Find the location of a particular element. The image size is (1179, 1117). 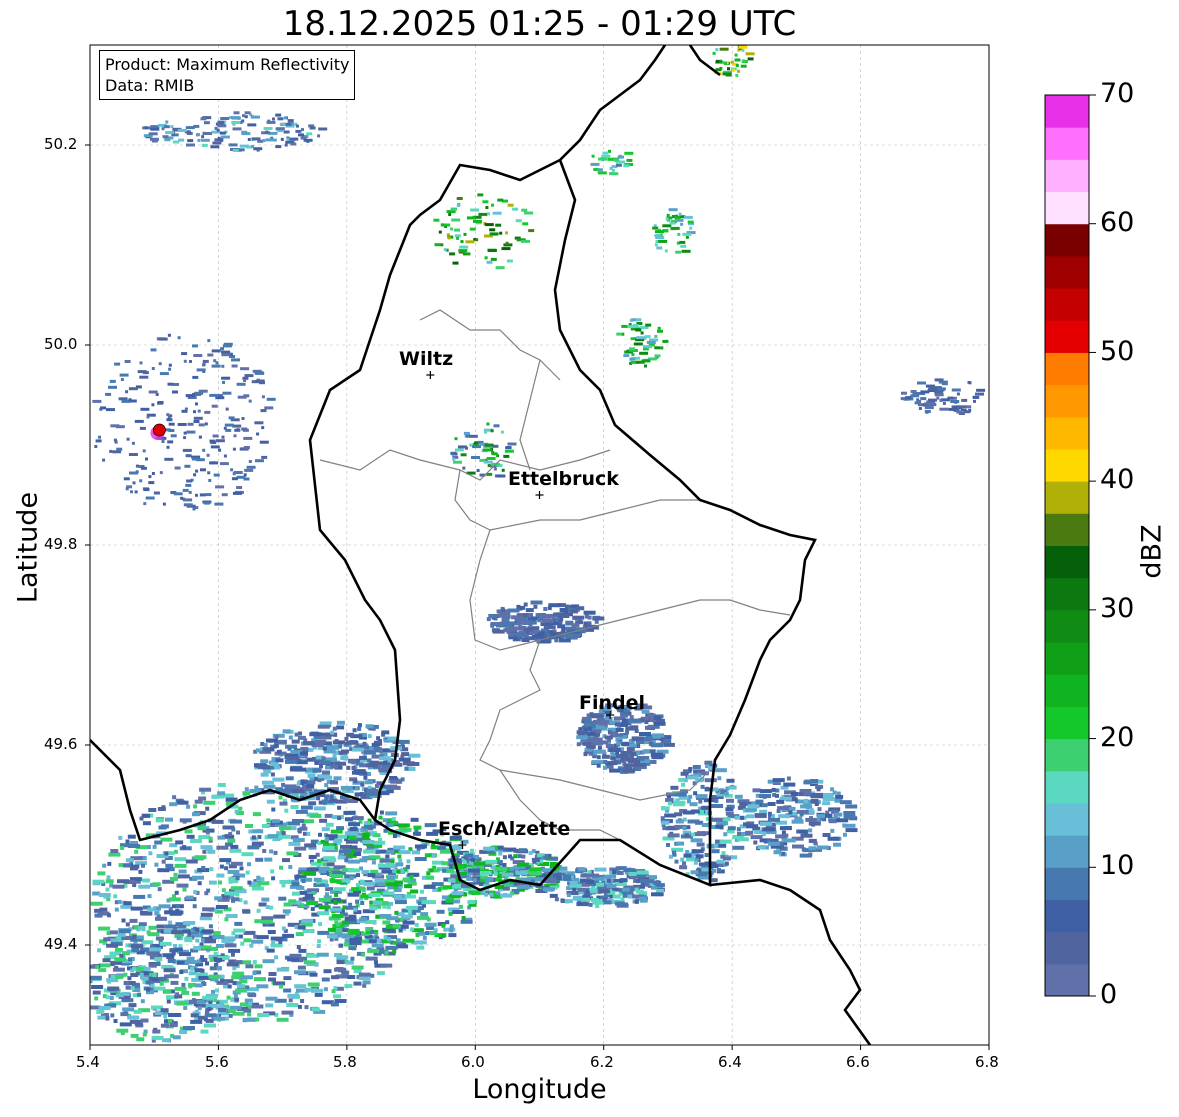

colorbar-tick: 10 is located at coordinates (1117, 865).